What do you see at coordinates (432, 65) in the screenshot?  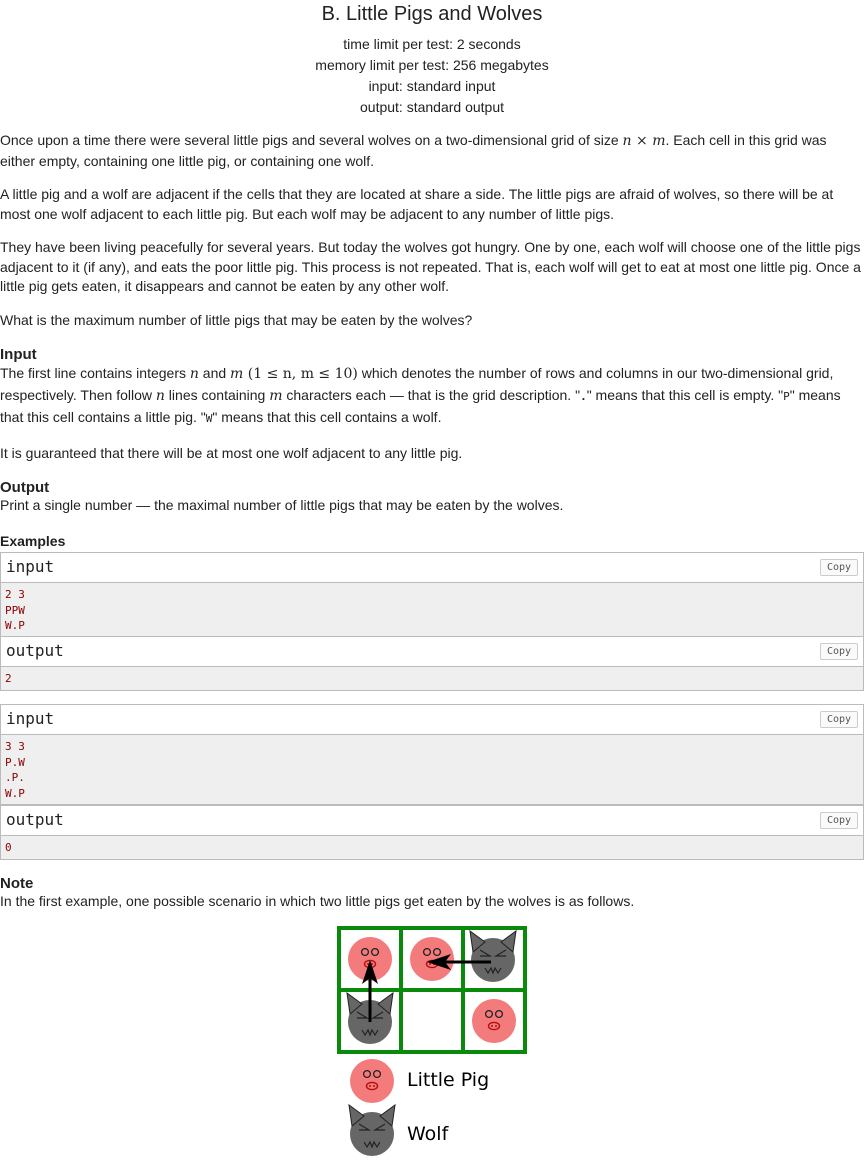 I see `memory-limit: memory limit per test: 256 megabytes` at bounding box center [432, 65].